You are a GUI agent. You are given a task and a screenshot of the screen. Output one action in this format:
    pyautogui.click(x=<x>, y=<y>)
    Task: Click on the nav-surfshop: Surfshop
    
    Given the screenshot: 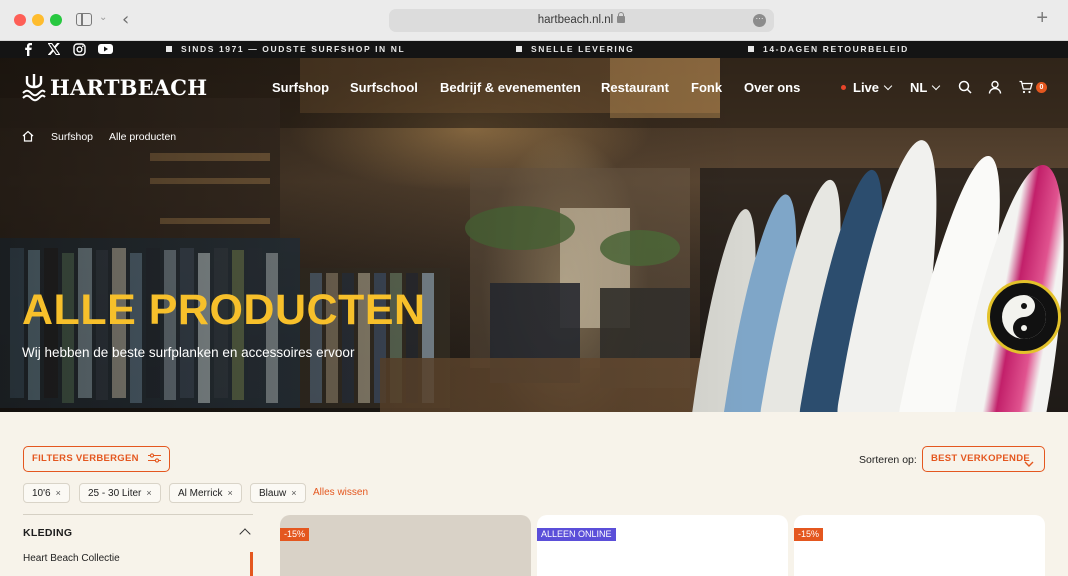 What is the action you would take?
    pyautogui.click(x=300, y=87)
    